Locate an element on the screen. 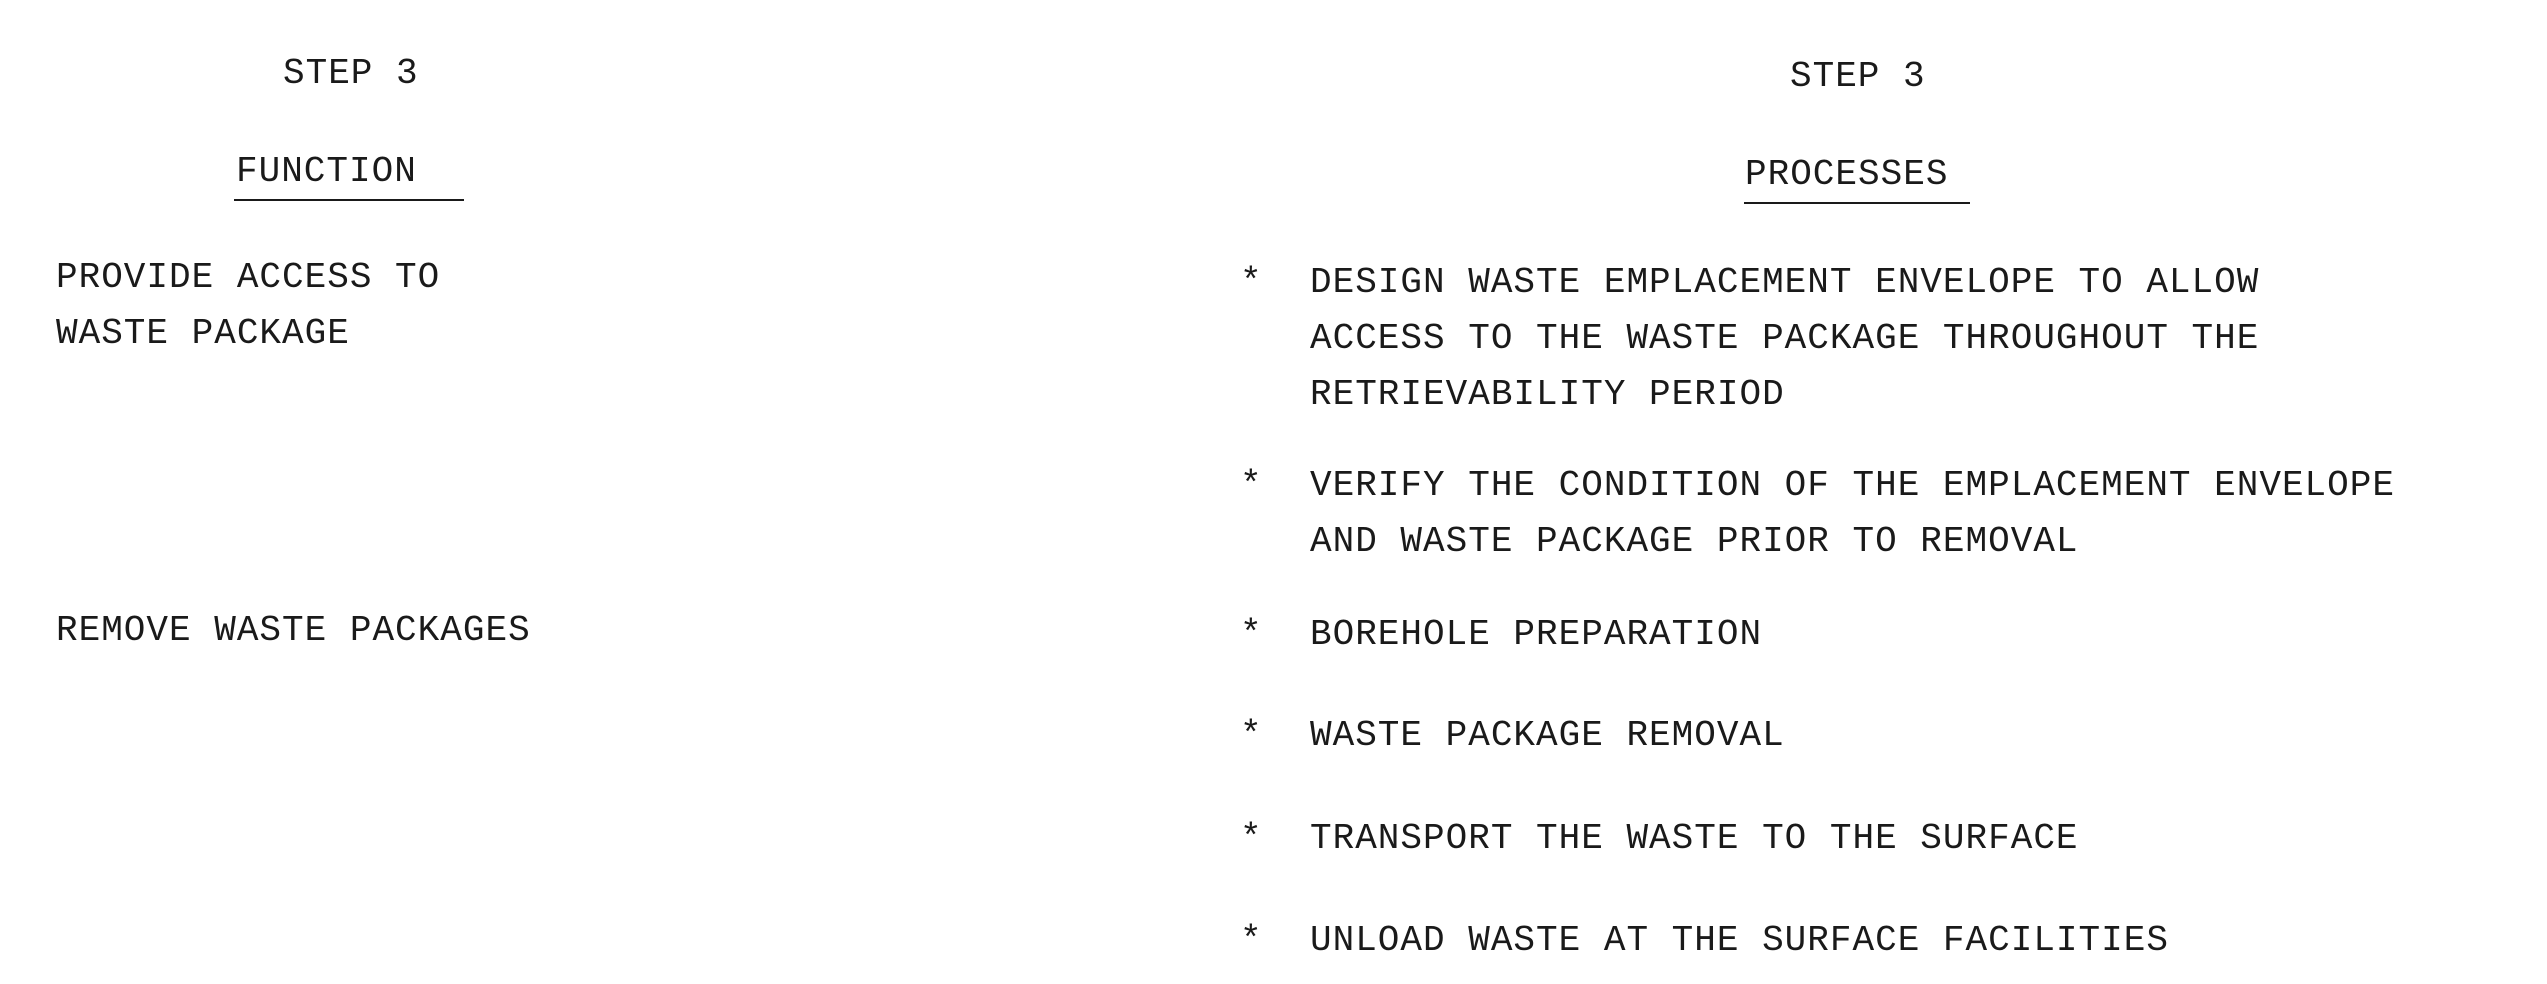 Image resolution: width=2547 pixels, height=984 pixels. process-line: TRANSPORT THE WASTE TO THE SURFACE is located at coordinates (1694, 838).